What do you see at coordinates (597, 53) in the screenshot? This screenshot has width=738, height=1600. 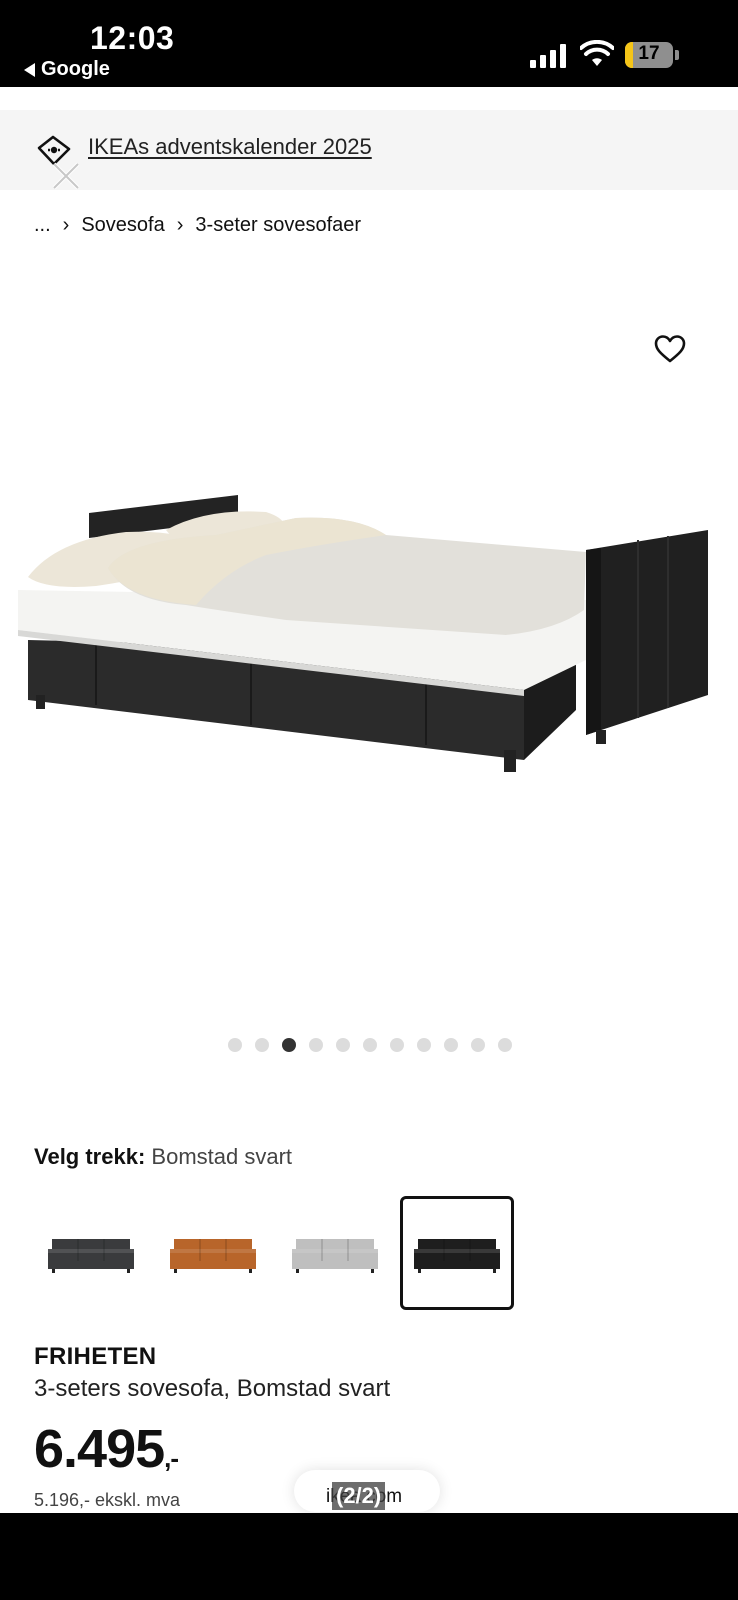 I see `wifi-icon` at bounding box center [597, 53].